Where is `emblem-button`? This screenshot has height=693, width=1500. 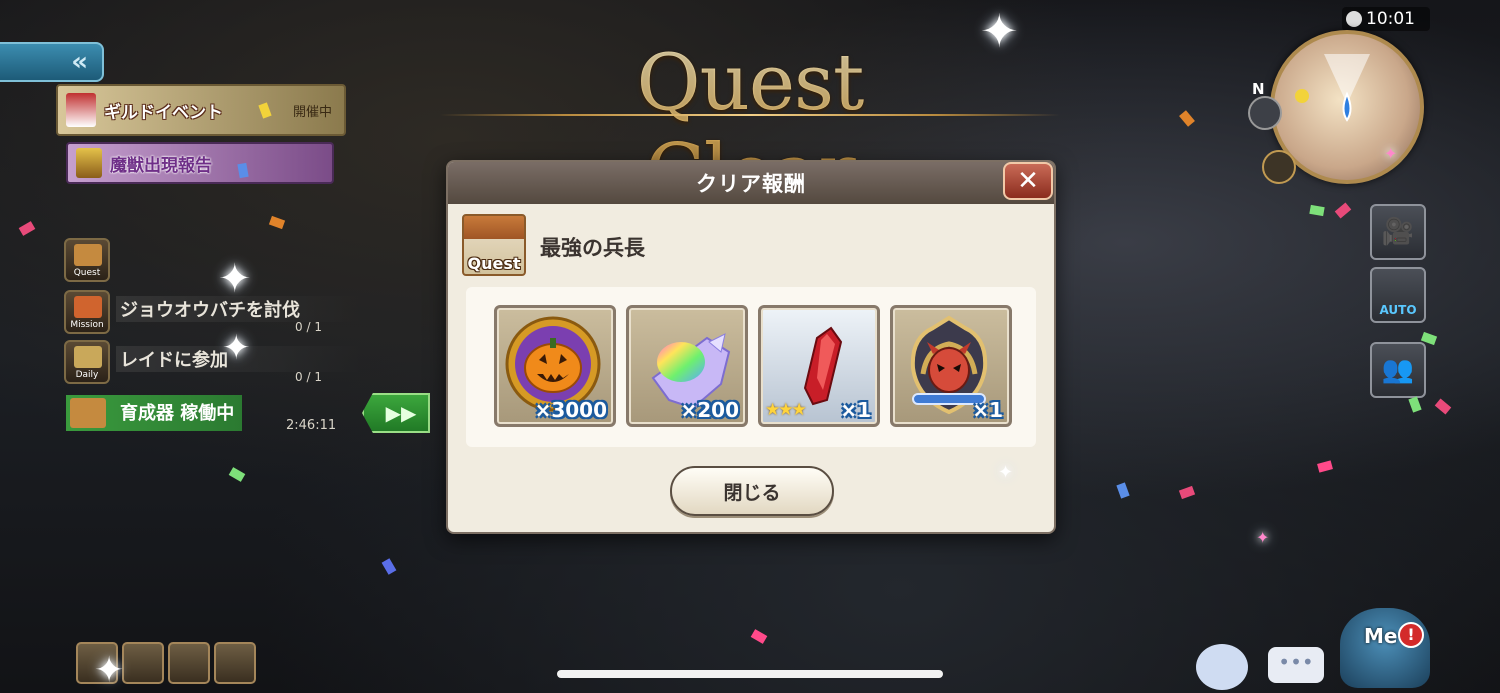
emblem-button is located at coordinates (143, 663).